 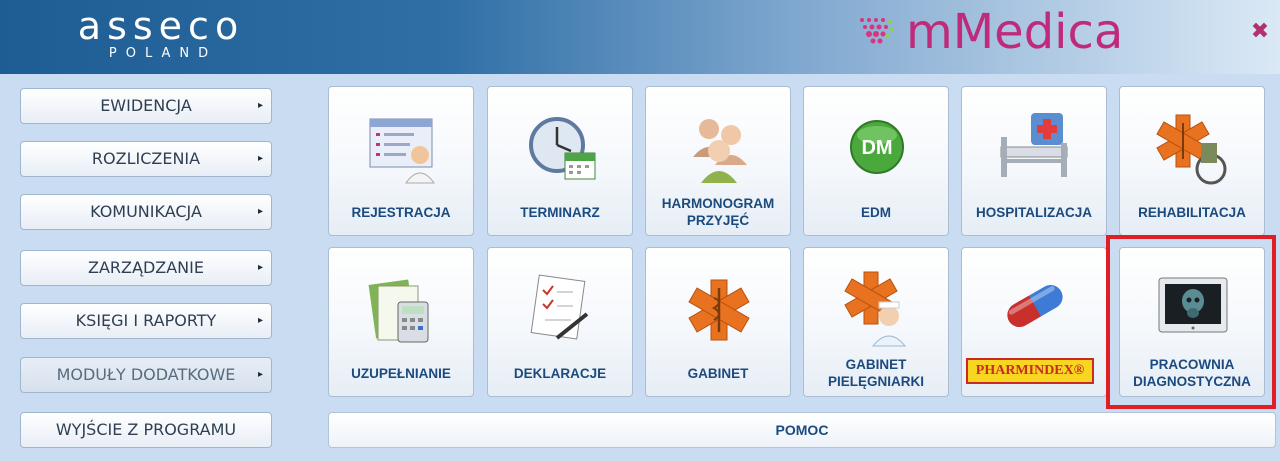 I want to click on pills-icon, so click(x=1035, y=306).